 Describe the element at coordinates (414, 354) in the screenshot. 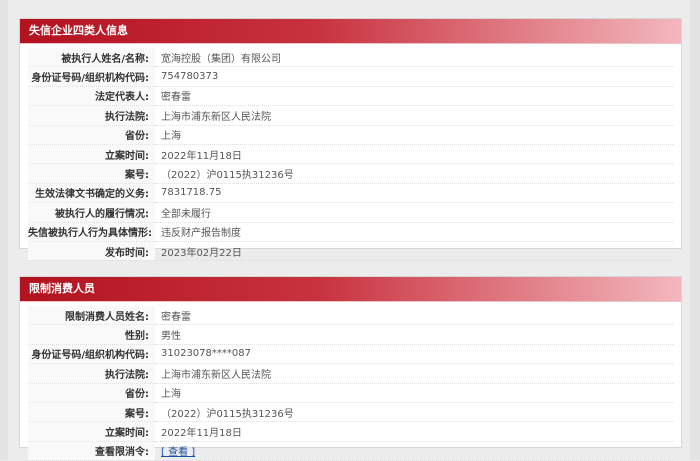

I see `row-value: 31023078****087` at that location.